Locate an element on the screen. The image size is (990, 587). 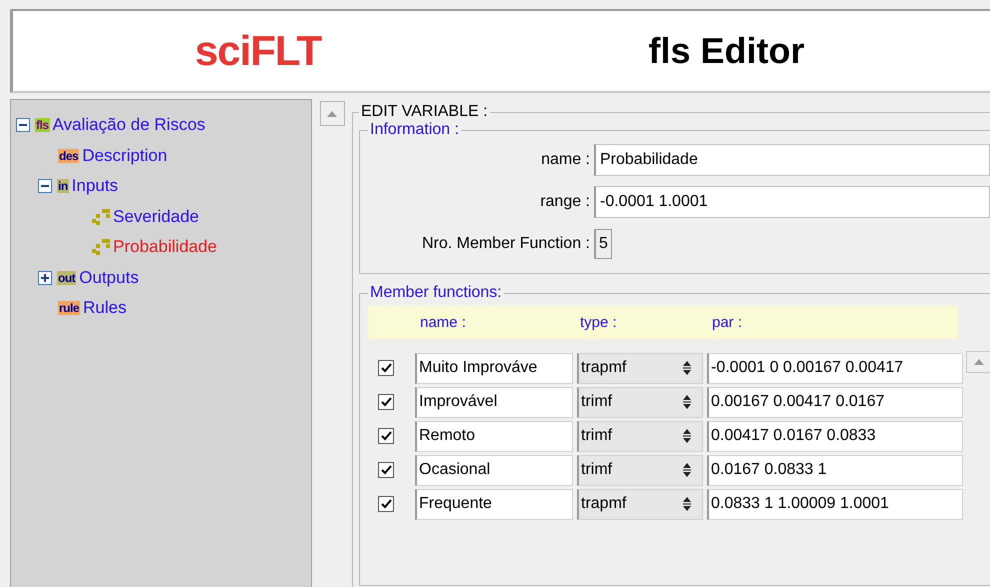
tree-item: Avaliação de Riscos is located at coordinates (129, 125).